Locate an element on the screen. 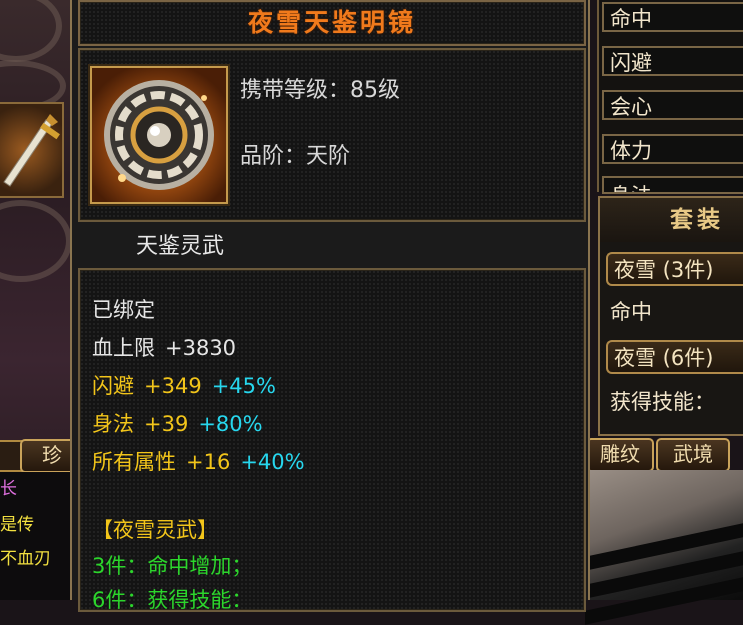  attr-row-crit: 会心 is located at coordinates (672, 105).